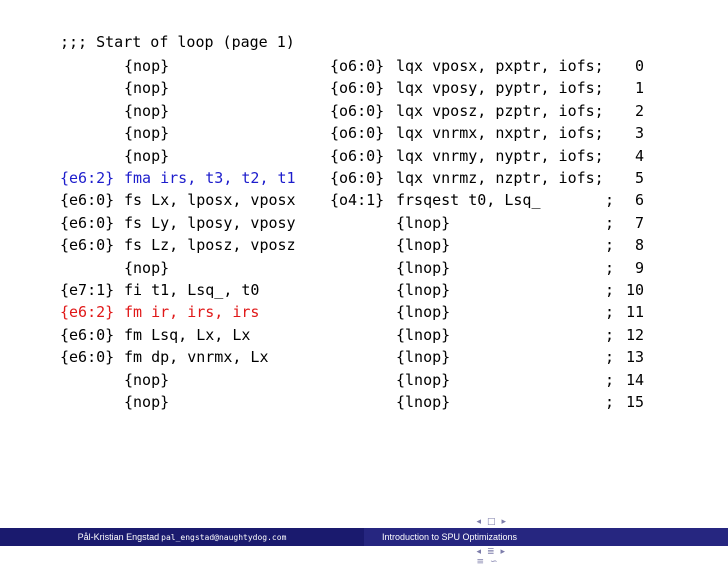  What do you see at coordinates (634, 334) in the screenshot?
I see `cycle-number: 12` at bounding box center [634, 334].